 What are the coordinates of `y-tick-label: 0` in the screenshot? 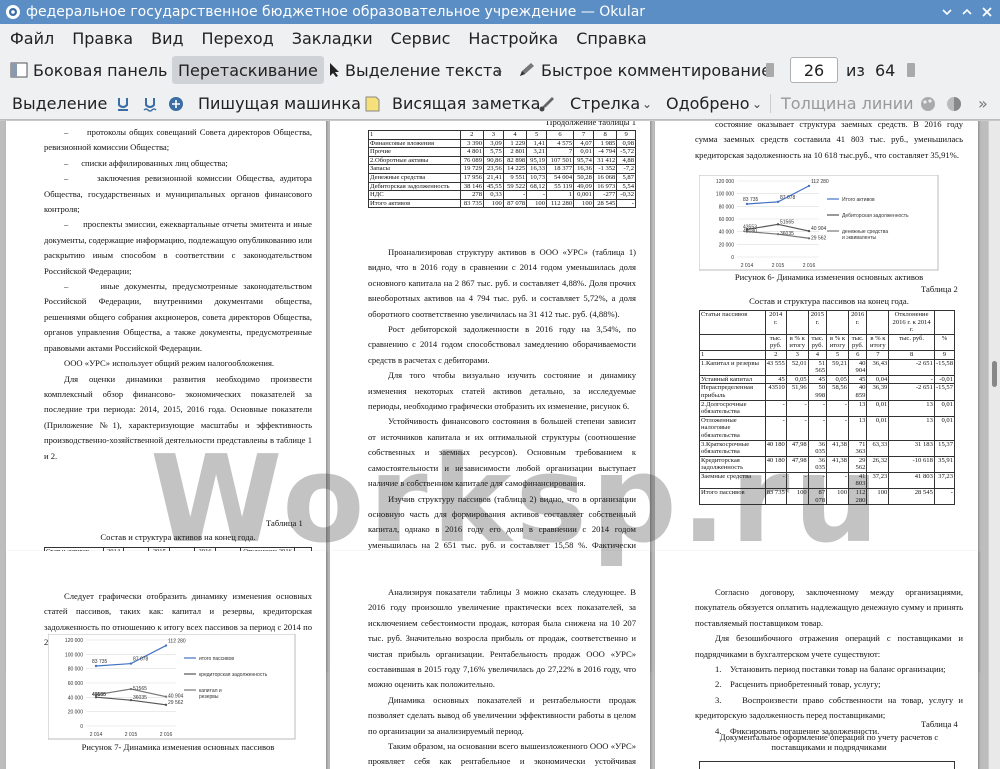 It's located at (81, 727).